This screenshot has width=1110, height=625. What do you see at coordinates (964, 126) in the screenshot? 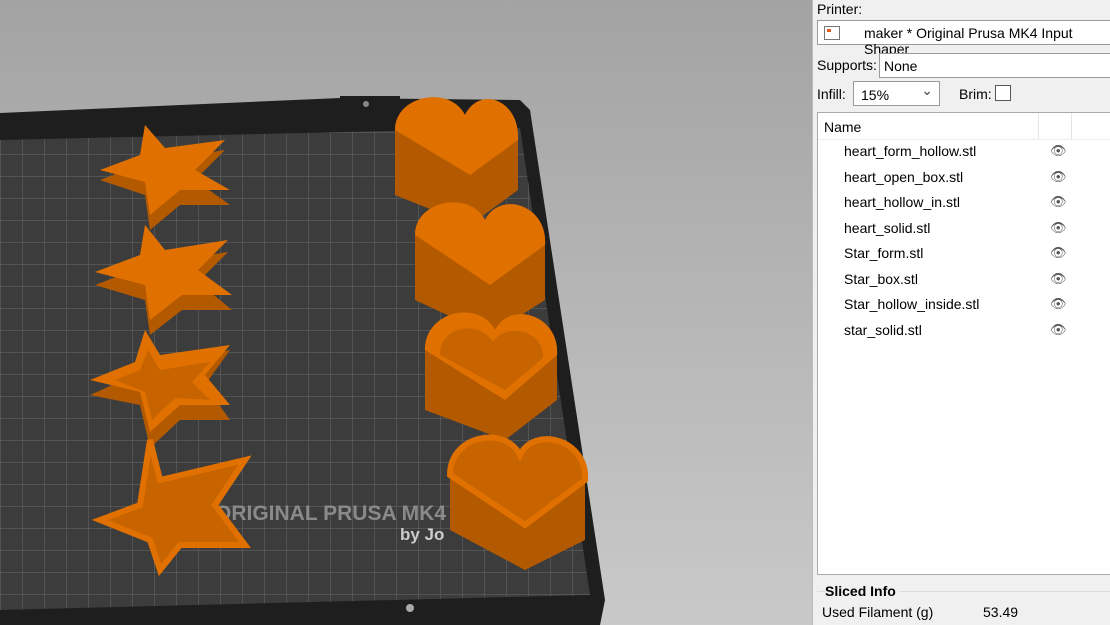
I see `list-header: Name` at bounding box center [964, 126].